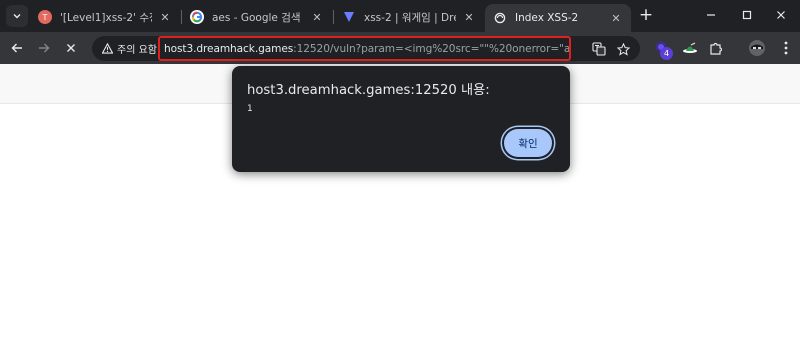 The image size is (800, 351). I want to click on minimize-icon, so click(711, 15).